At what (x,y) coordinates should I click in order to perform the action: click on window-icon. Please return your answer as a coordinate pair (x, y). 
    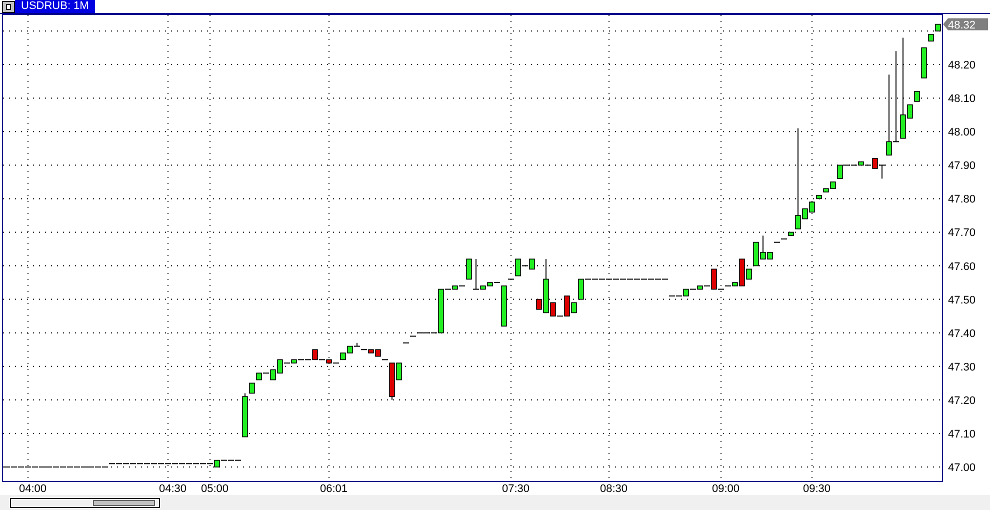
    Looking at the image, I should click on (8, 7).